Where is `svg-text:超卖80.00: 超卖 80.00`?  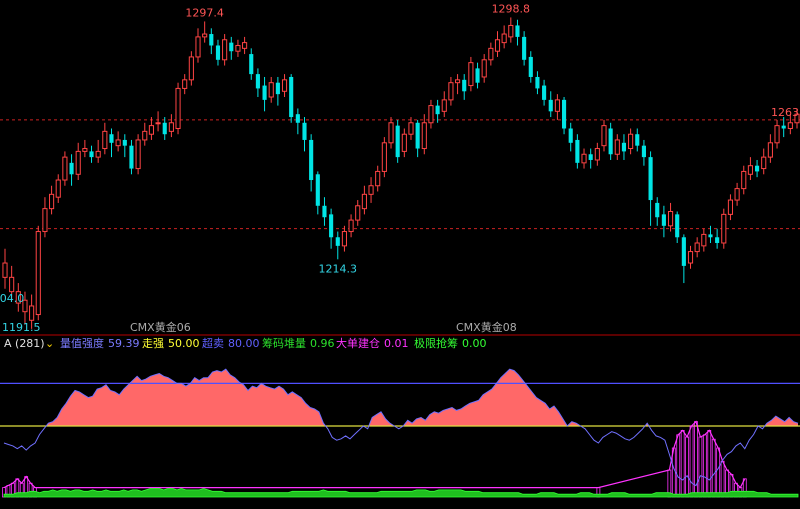
svg-text:超卖80.00: 超卖 80.00 is located at coordinates (231, 343).